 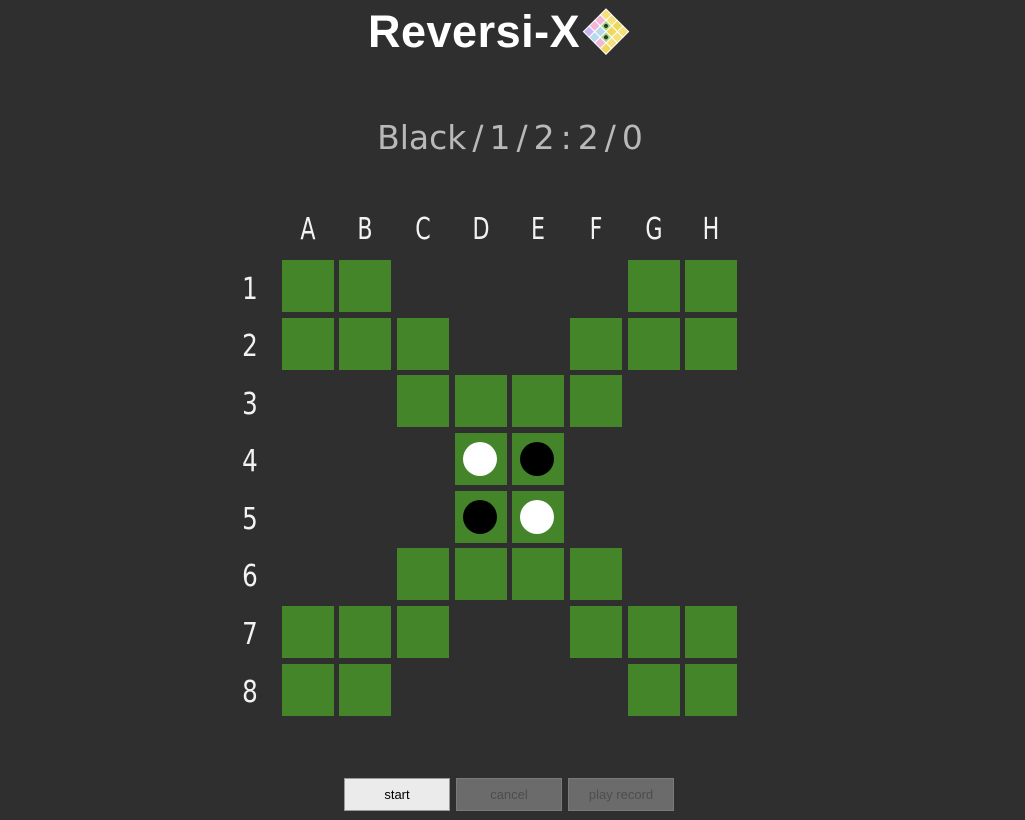 I want to click on play-record-button: play record, so click(x=621, y=794).